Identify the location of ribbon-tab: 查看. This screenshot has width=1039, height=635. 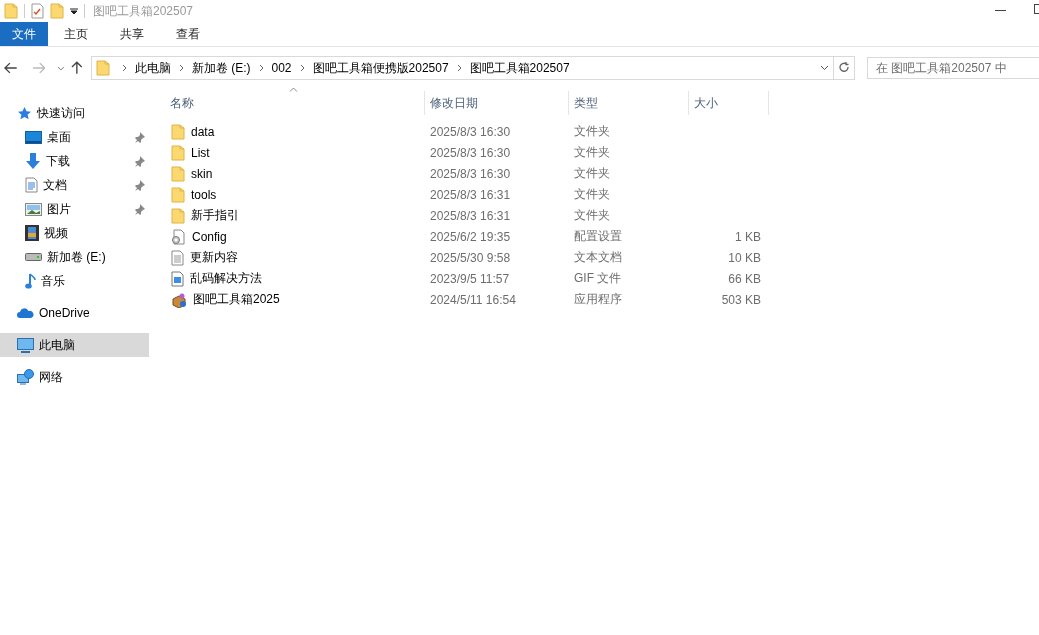
(188, 34).